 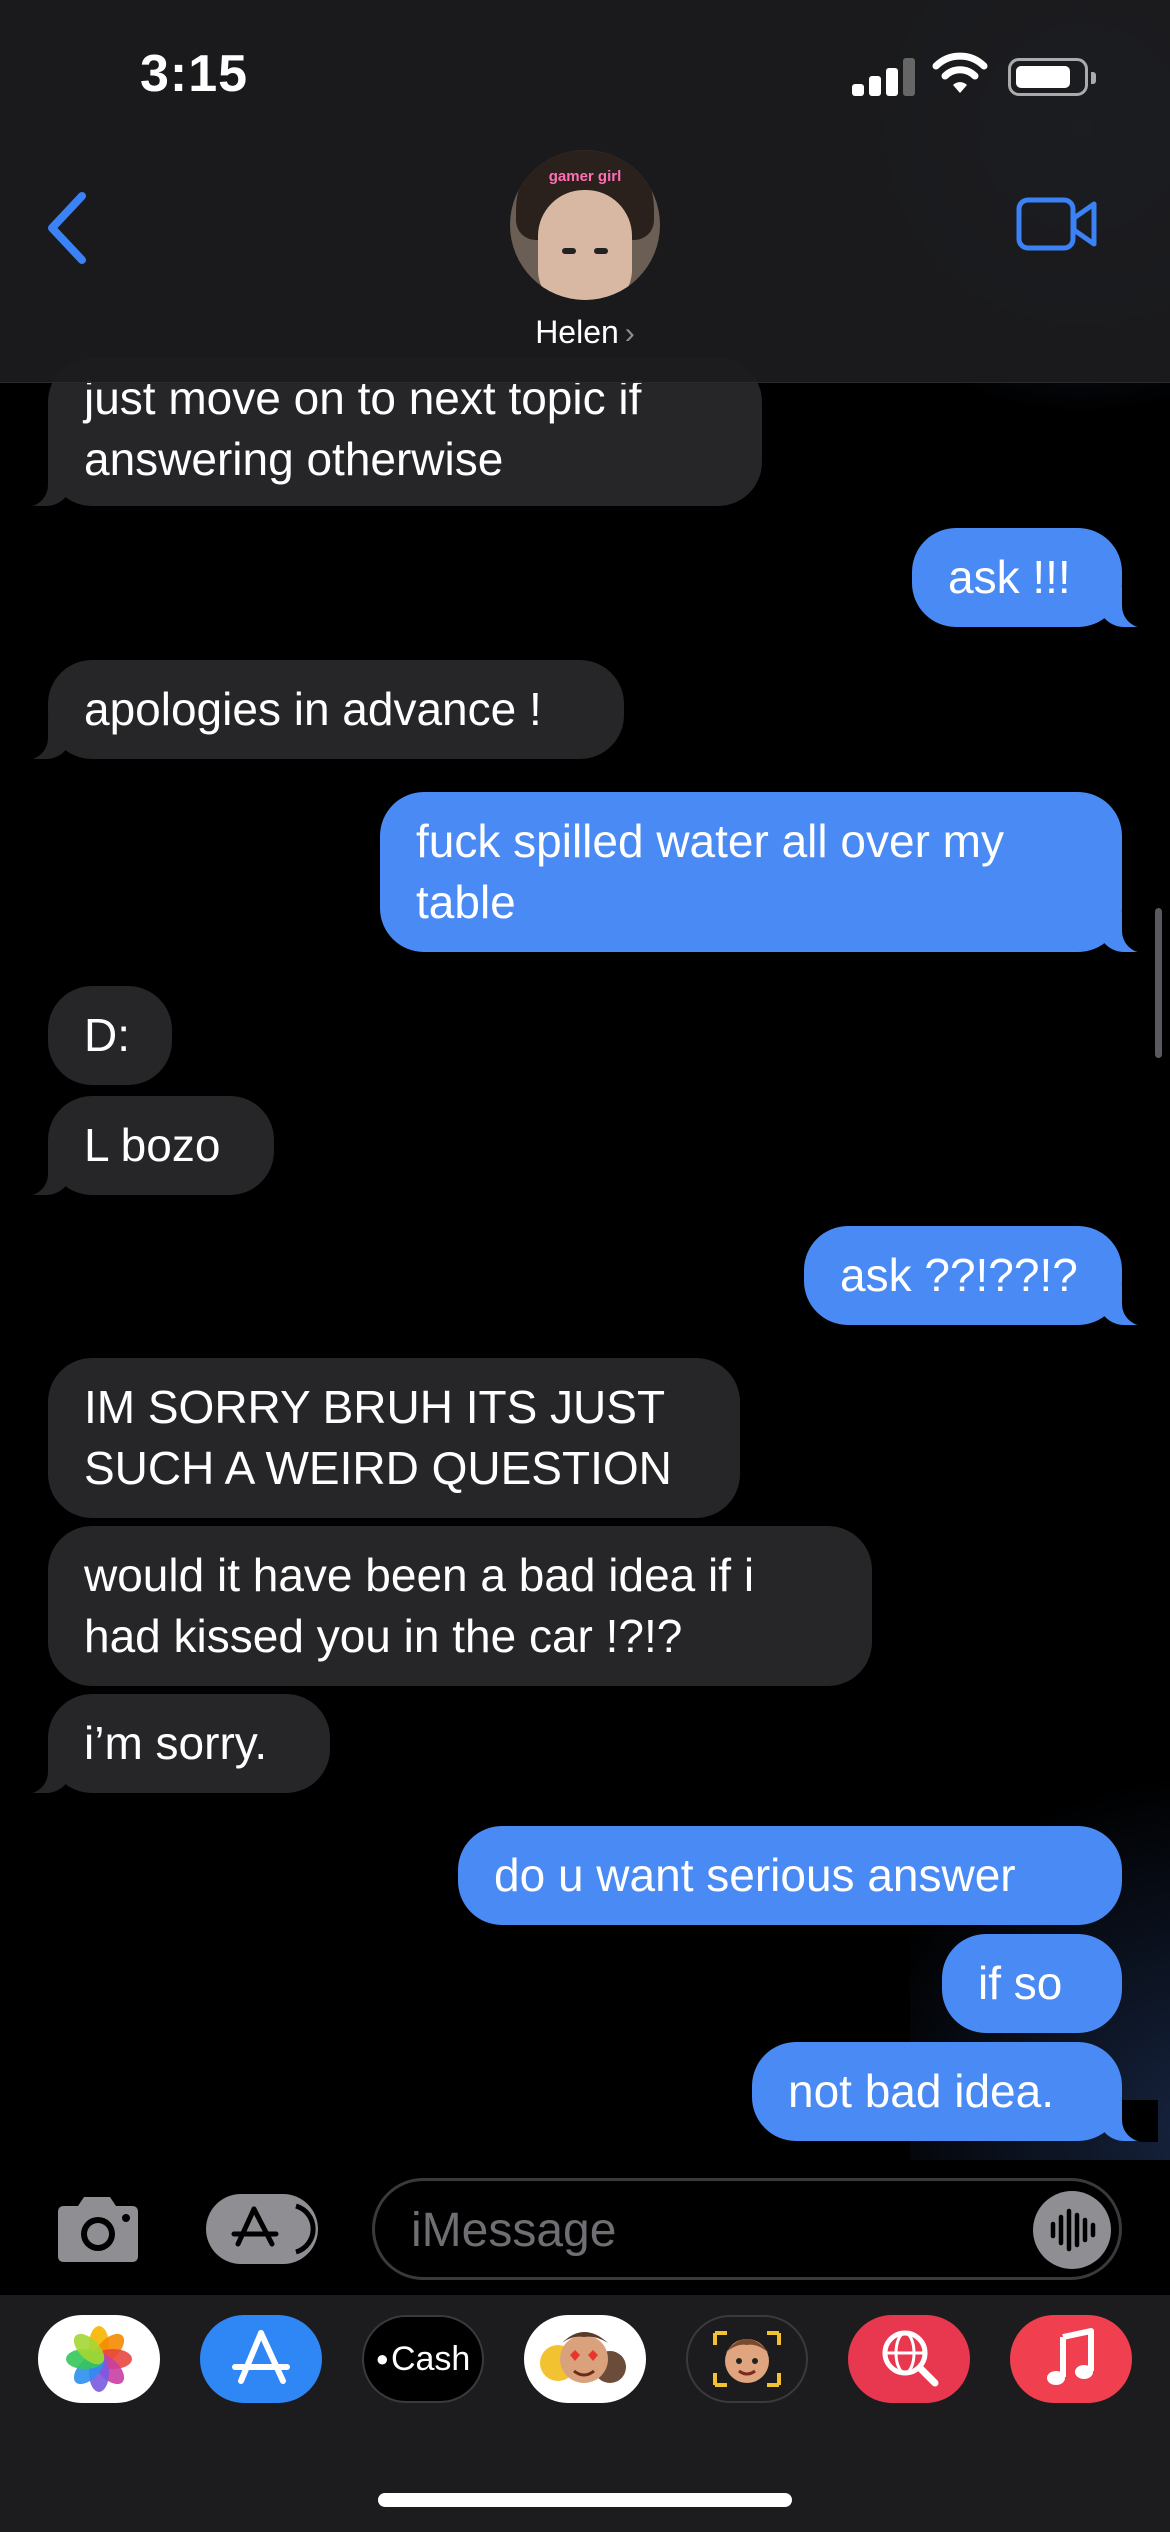 I want to click on message-line: answering otherwise, so click(x=294, y=459).